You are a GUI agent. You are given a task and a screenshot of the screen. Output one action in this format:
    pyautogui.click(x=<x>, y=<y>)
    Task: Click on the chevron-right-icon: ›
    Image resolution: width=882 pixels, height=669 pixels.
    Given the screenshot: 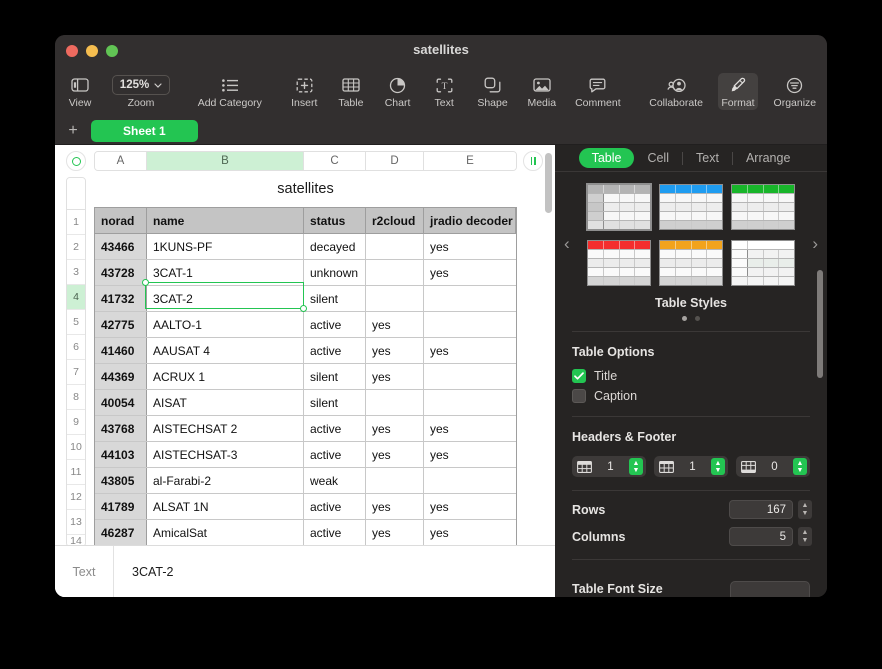 What is the action you would take?
    pyautogui.click(x=815, y=244)
    